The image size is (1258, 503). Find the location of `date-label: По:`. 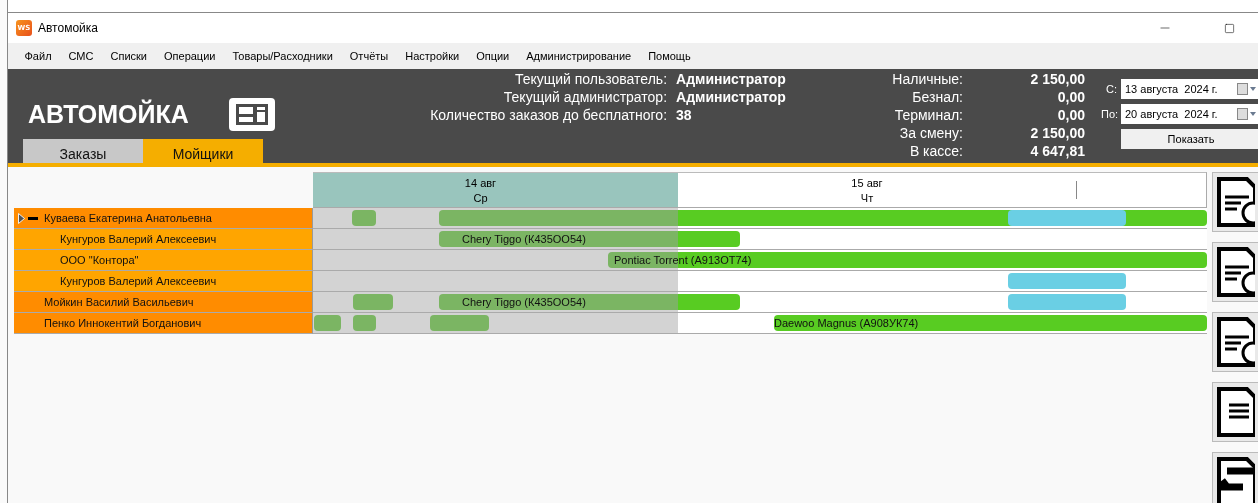

date-label: По: is located at coordinates (1109, 114).